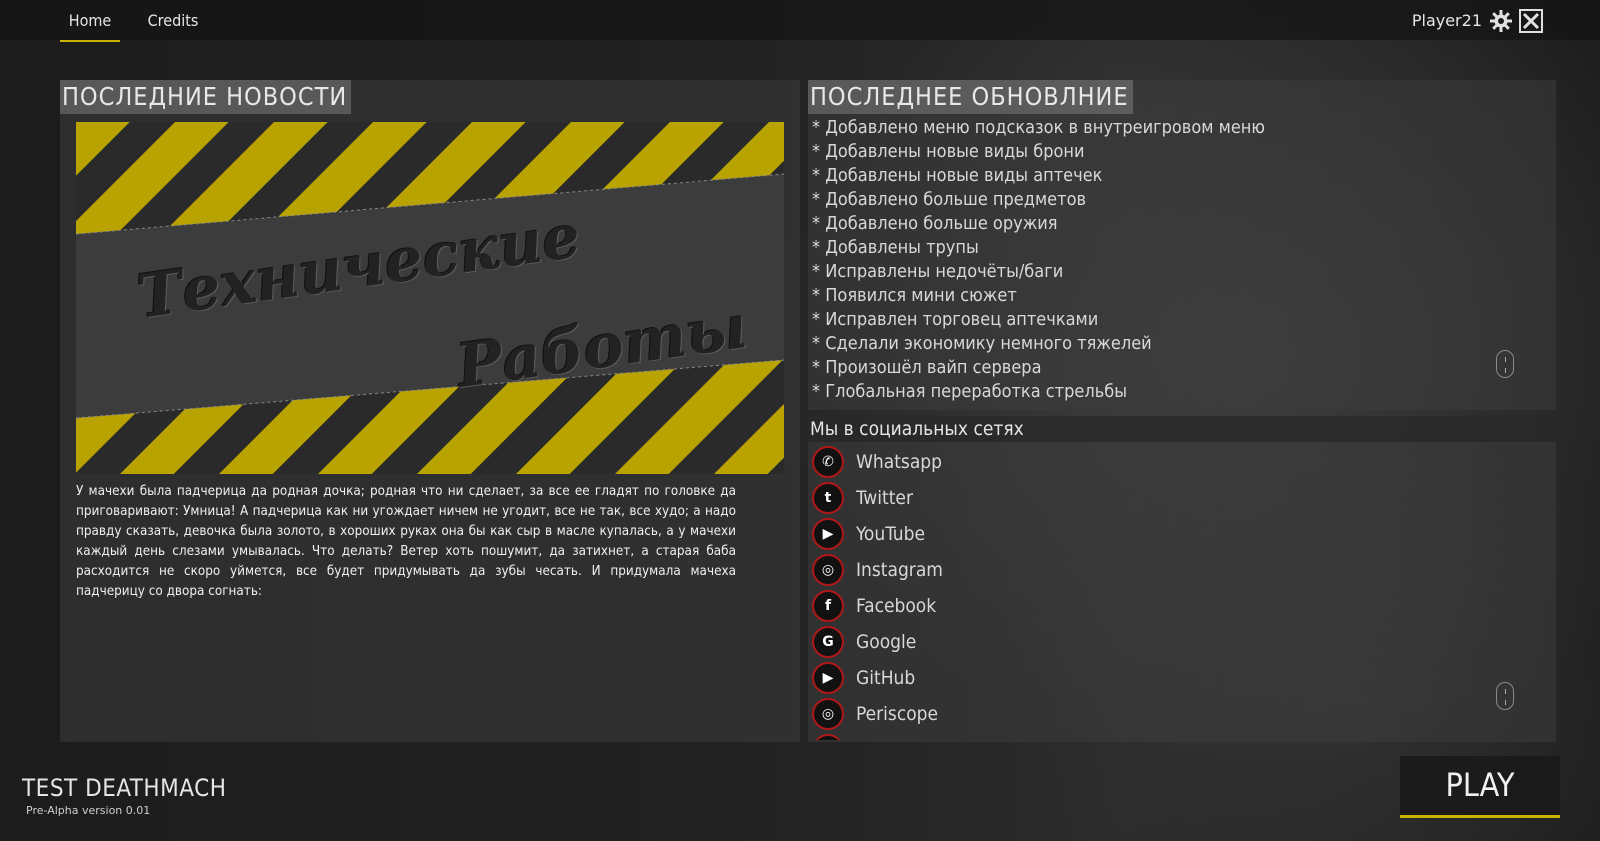  What do you see at coordinates (828, 642) in the screenshot?
I see `google-icon: G` at bounding box center [828, 642].